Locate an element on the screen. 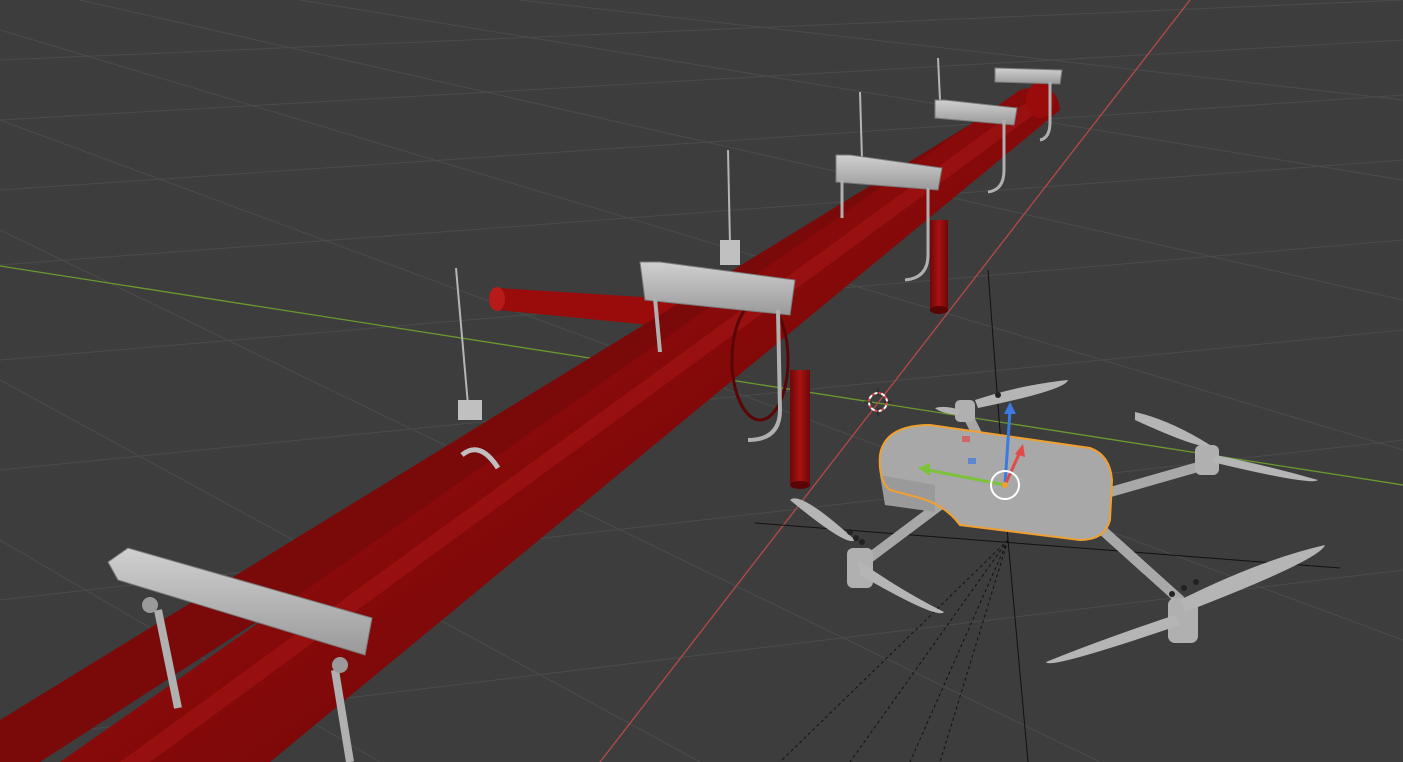 This screenshot has width=1403, height=762. gizmo-plane-xz is located at coordinates (966, 439).